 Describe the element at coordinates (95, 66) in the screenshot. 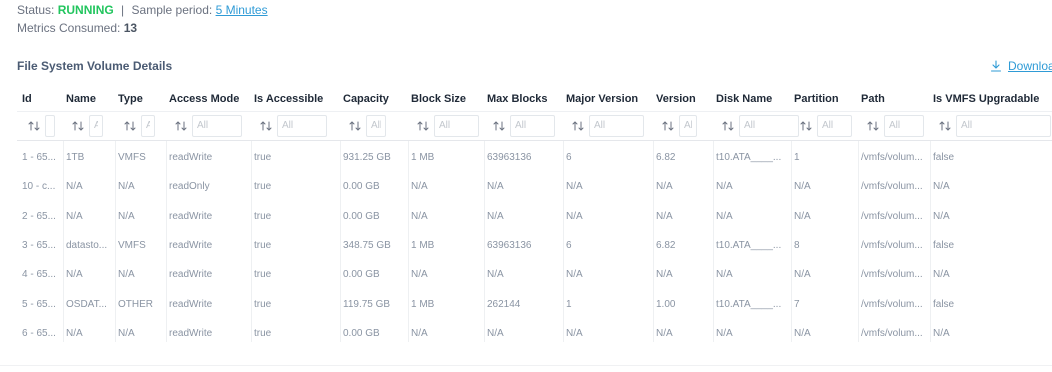

I see `section-title: File System Volume Details` at that location.